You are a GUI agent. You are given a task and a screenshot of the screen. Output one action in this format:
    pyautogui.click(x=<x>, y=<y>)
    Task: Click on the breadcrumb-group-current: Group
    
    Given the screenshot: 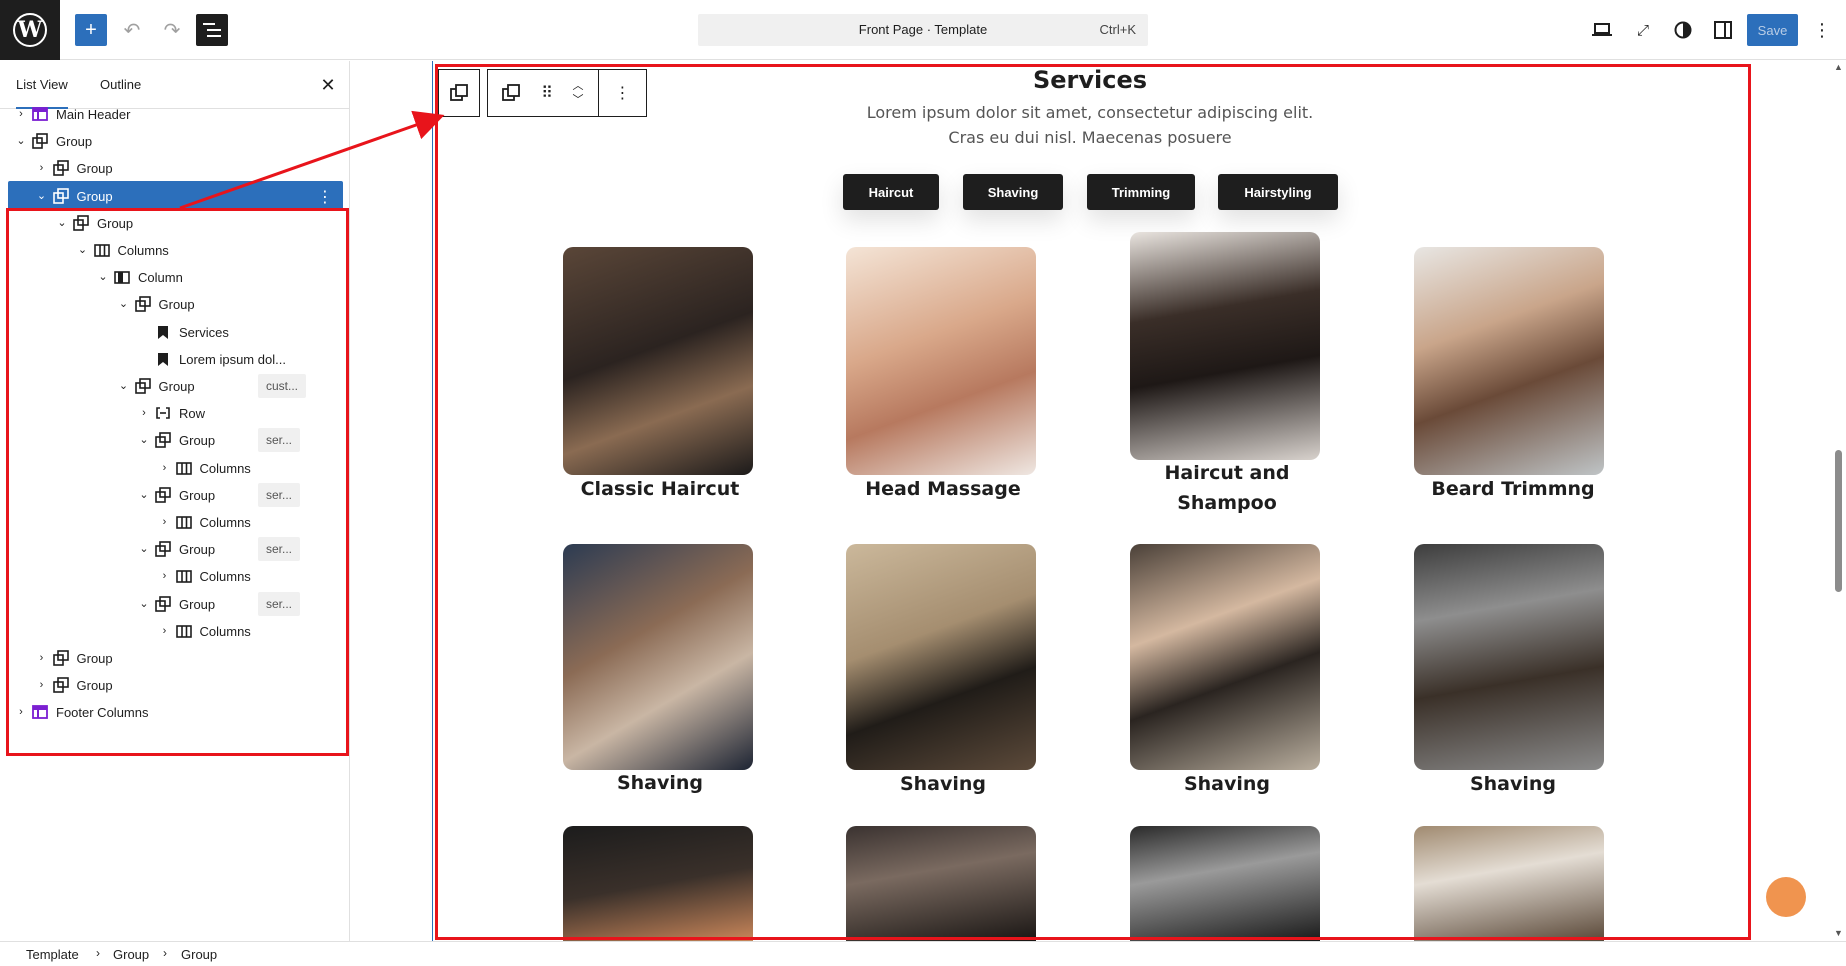 What is the action you would take?
    pyautogui.click(x=199, y=954)
    